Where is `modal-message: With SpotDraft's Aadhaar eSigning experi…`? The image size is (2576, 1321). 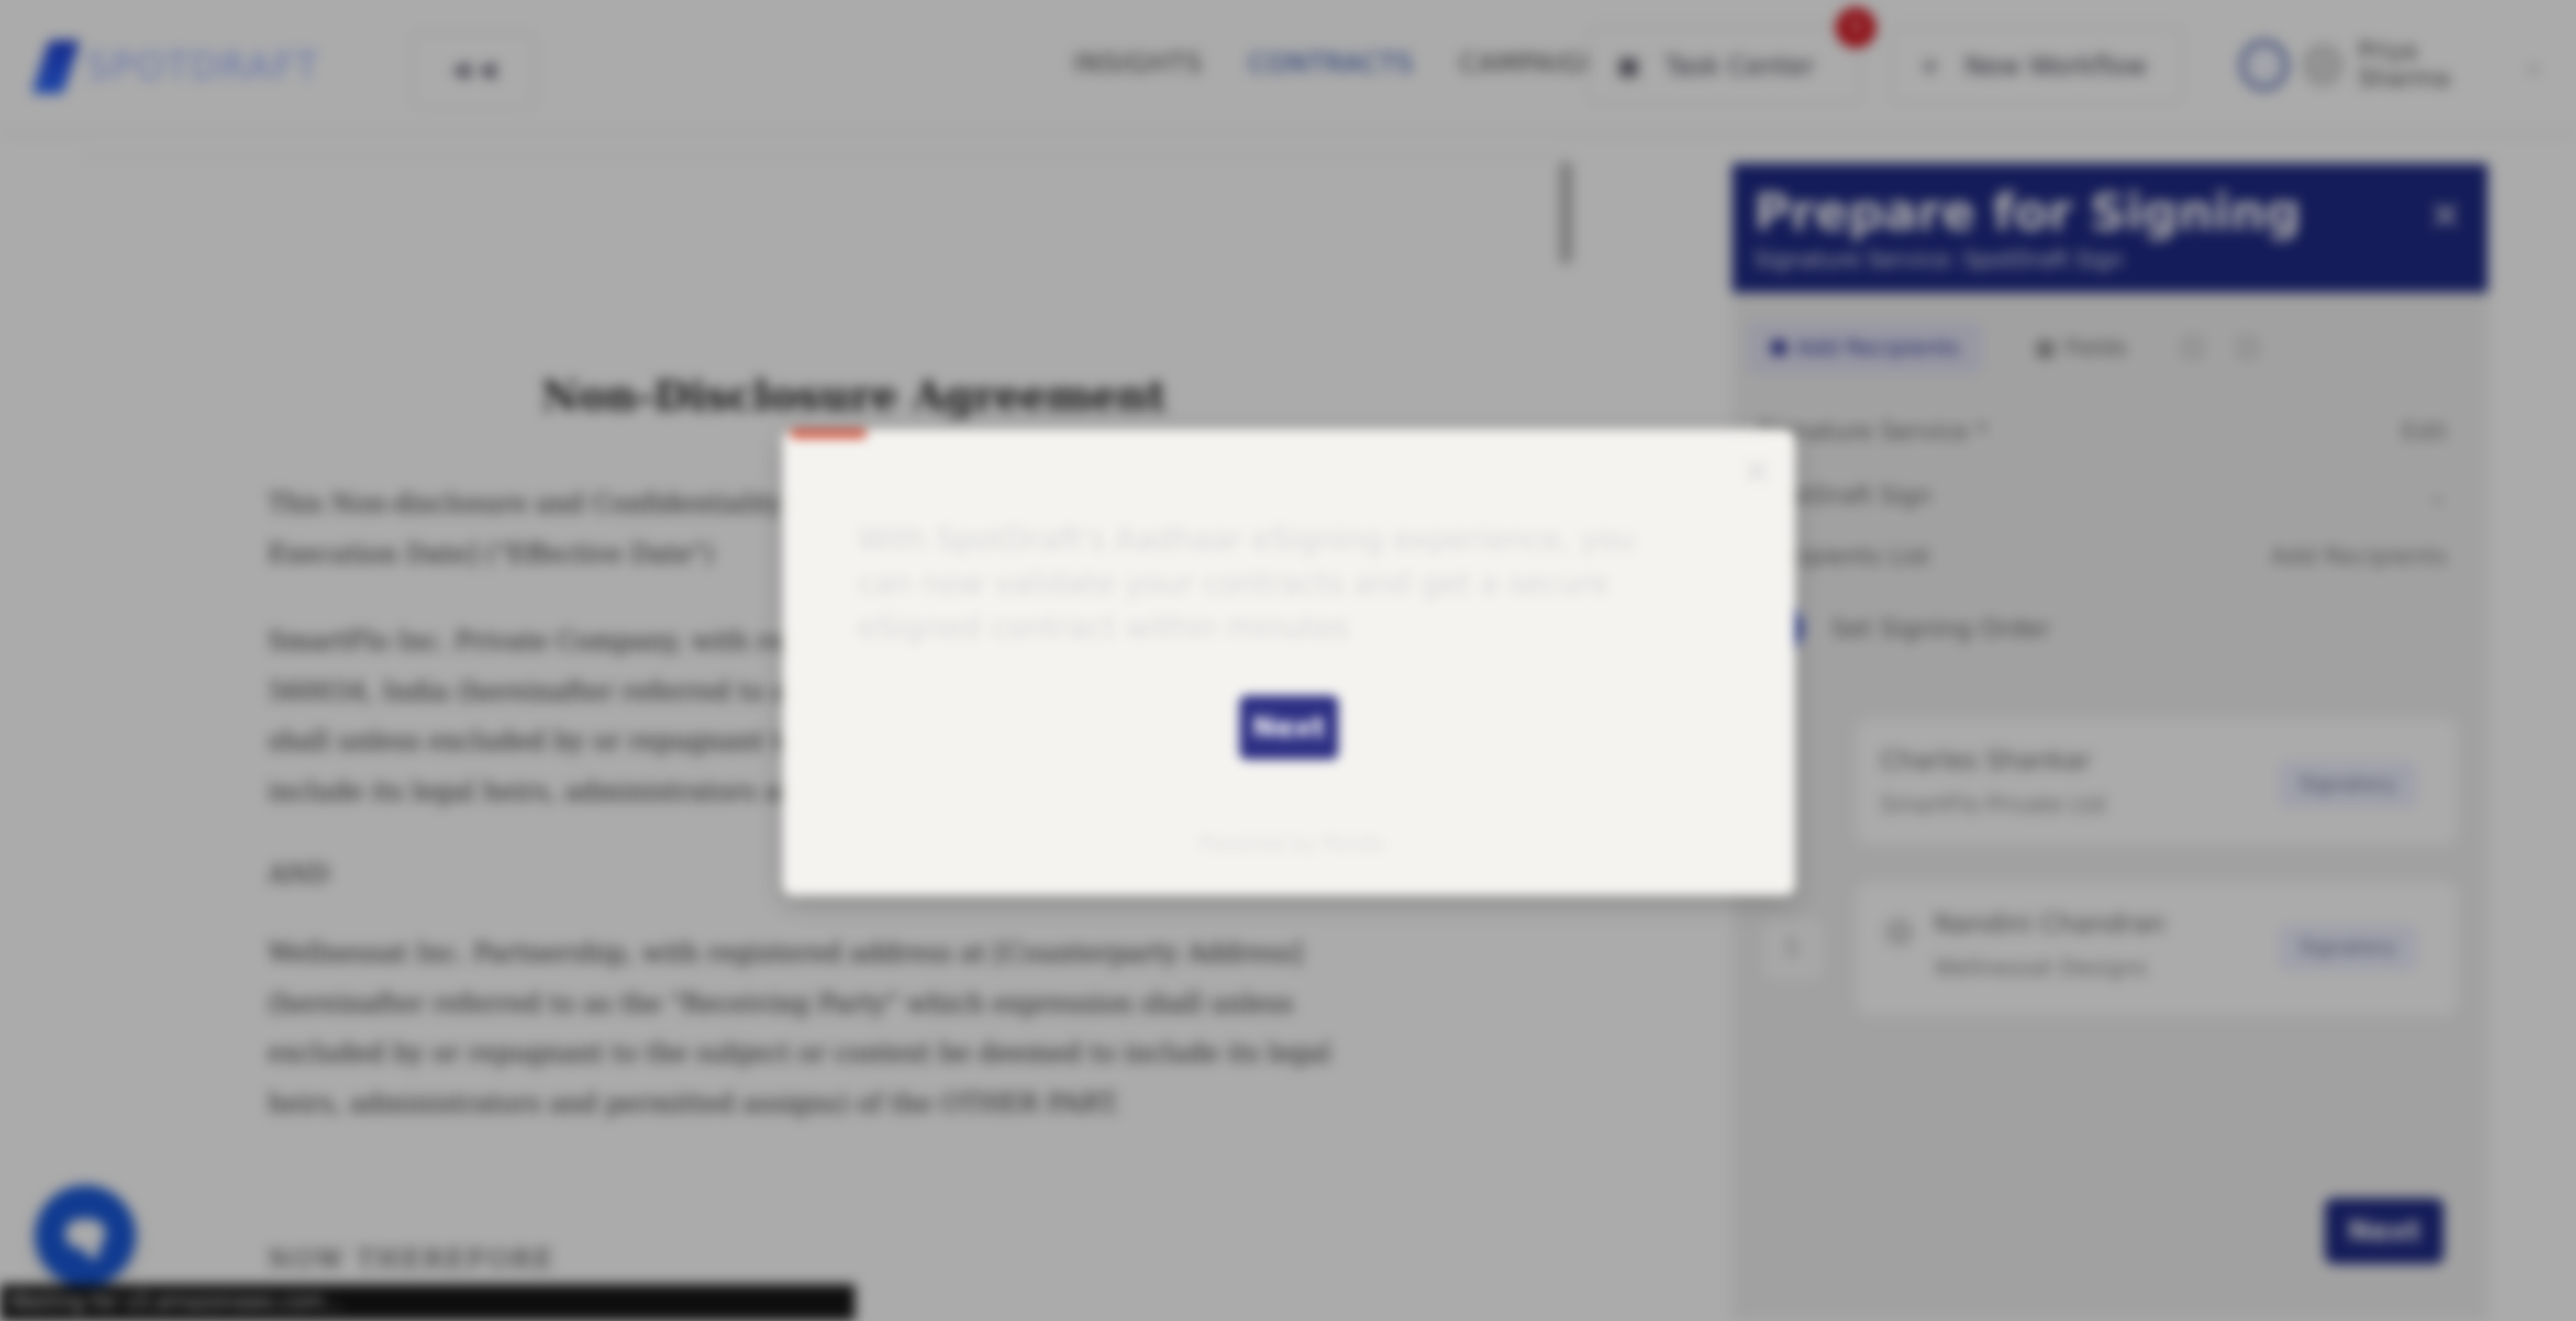 modal-message: With SpotDraft's Aadhaar eSigning experi… is located at coordinates (1247, 583).